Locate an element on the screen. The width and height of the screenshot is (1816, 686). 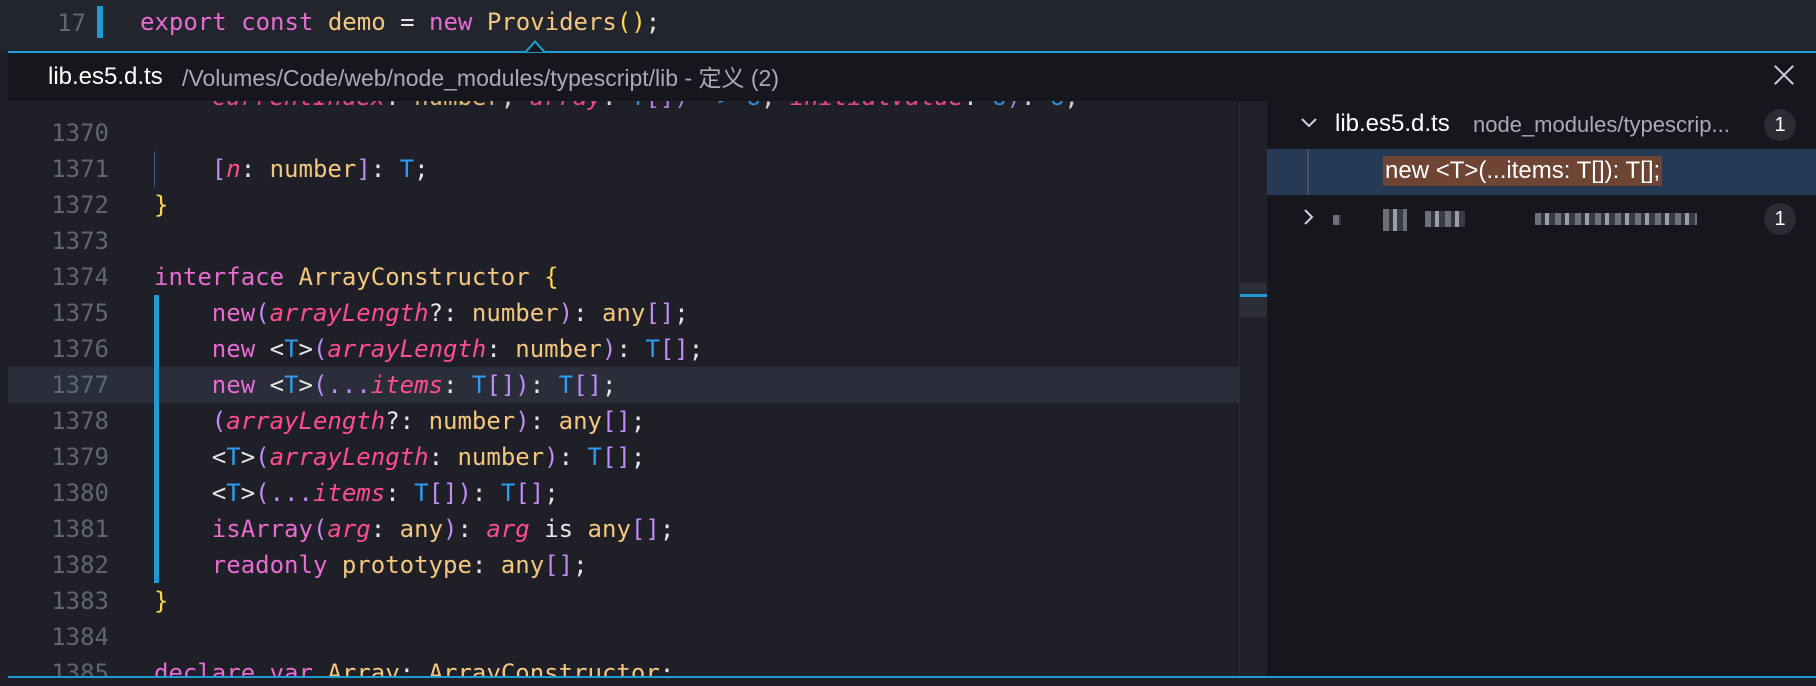
code-line: } is located at coordinates (161, 205).